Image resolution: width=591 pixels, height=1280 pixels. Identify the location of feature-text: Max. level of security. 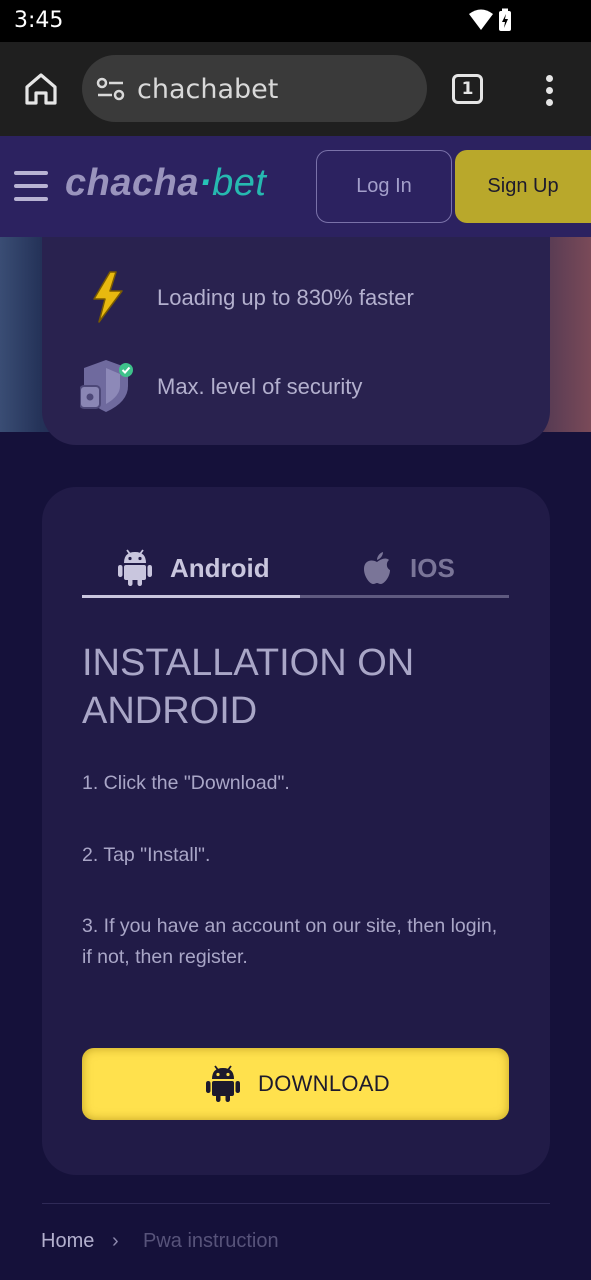
(260, 386).